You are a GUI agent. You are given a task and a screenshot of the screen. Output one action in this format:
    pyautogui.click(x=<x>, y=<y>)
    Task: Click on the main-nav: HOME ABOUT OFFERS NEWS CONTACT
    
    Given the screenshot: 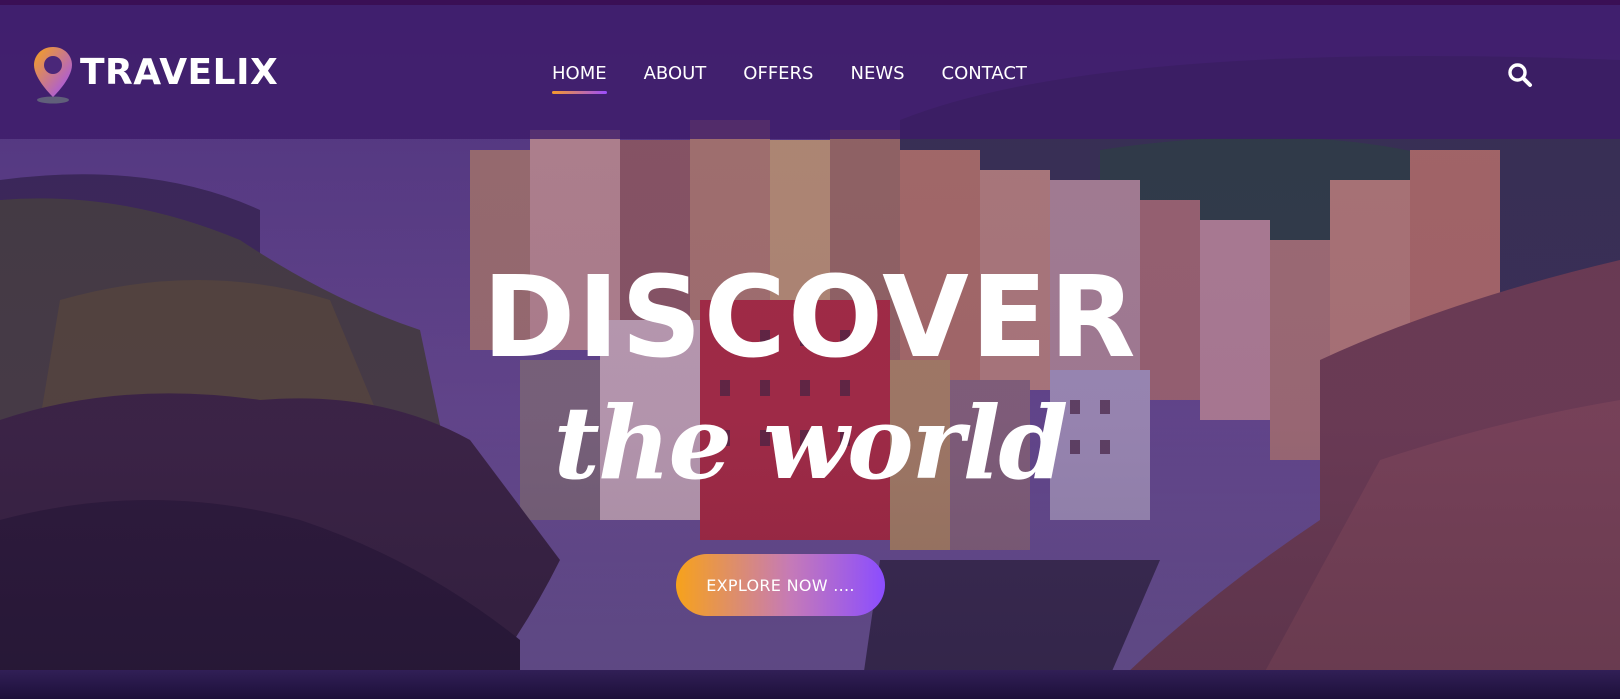 What is the action you would take?
    pyautogui.click(x=808, y=77)
    